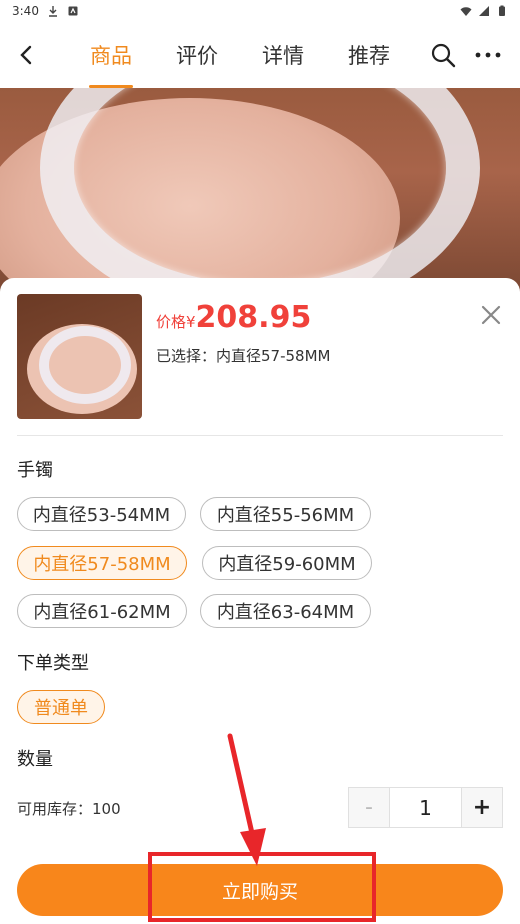 Image resolution: width=520 pixels, height=924 pixels. What do you see at coordinates (283, 55) in the screenshot?
I see `tab-details: 详情` at bounding box center [283, 55].